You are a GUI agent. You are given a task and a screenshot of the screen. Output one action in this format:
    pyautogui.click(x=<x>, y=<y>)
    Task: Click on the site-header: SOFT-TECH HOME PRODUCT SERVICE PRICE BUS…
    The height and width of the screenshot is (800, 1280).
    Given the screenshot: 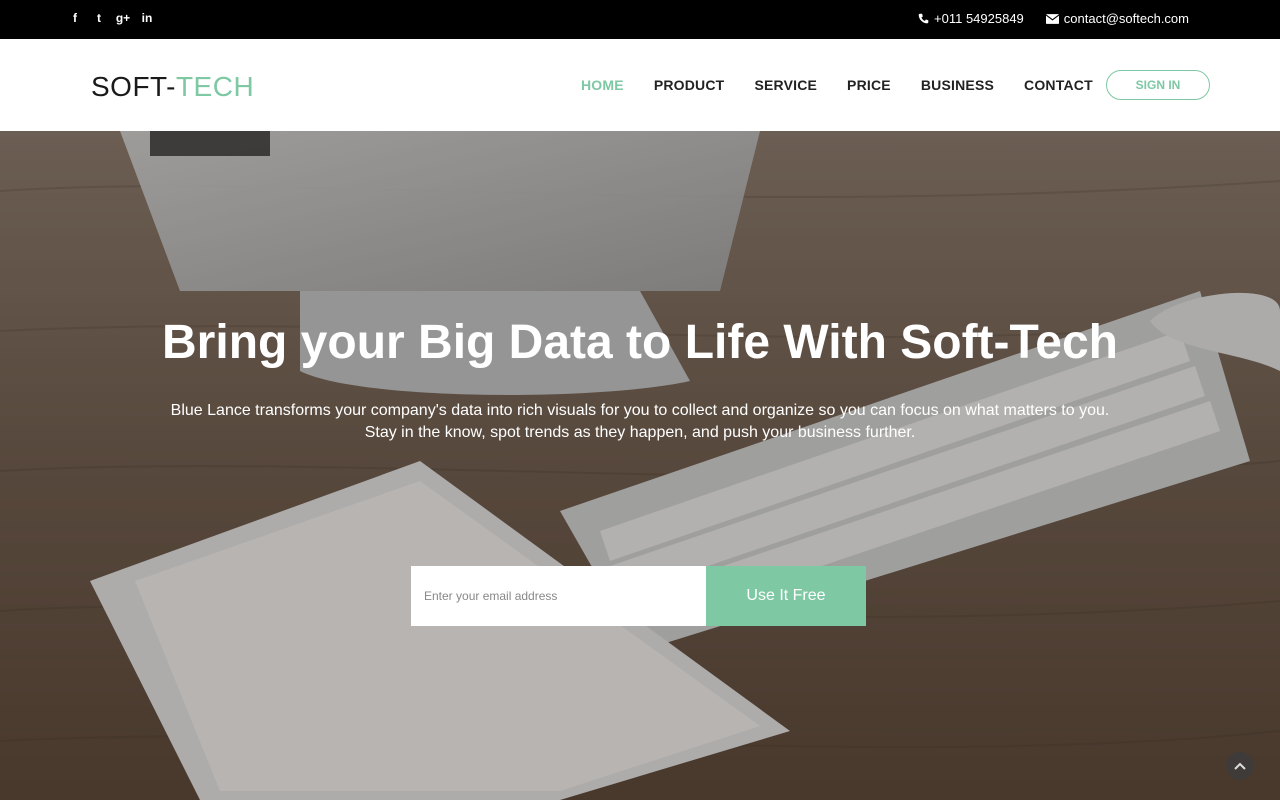 What is the action you would take?
    pyautogui.click(x=640, y=85)
    